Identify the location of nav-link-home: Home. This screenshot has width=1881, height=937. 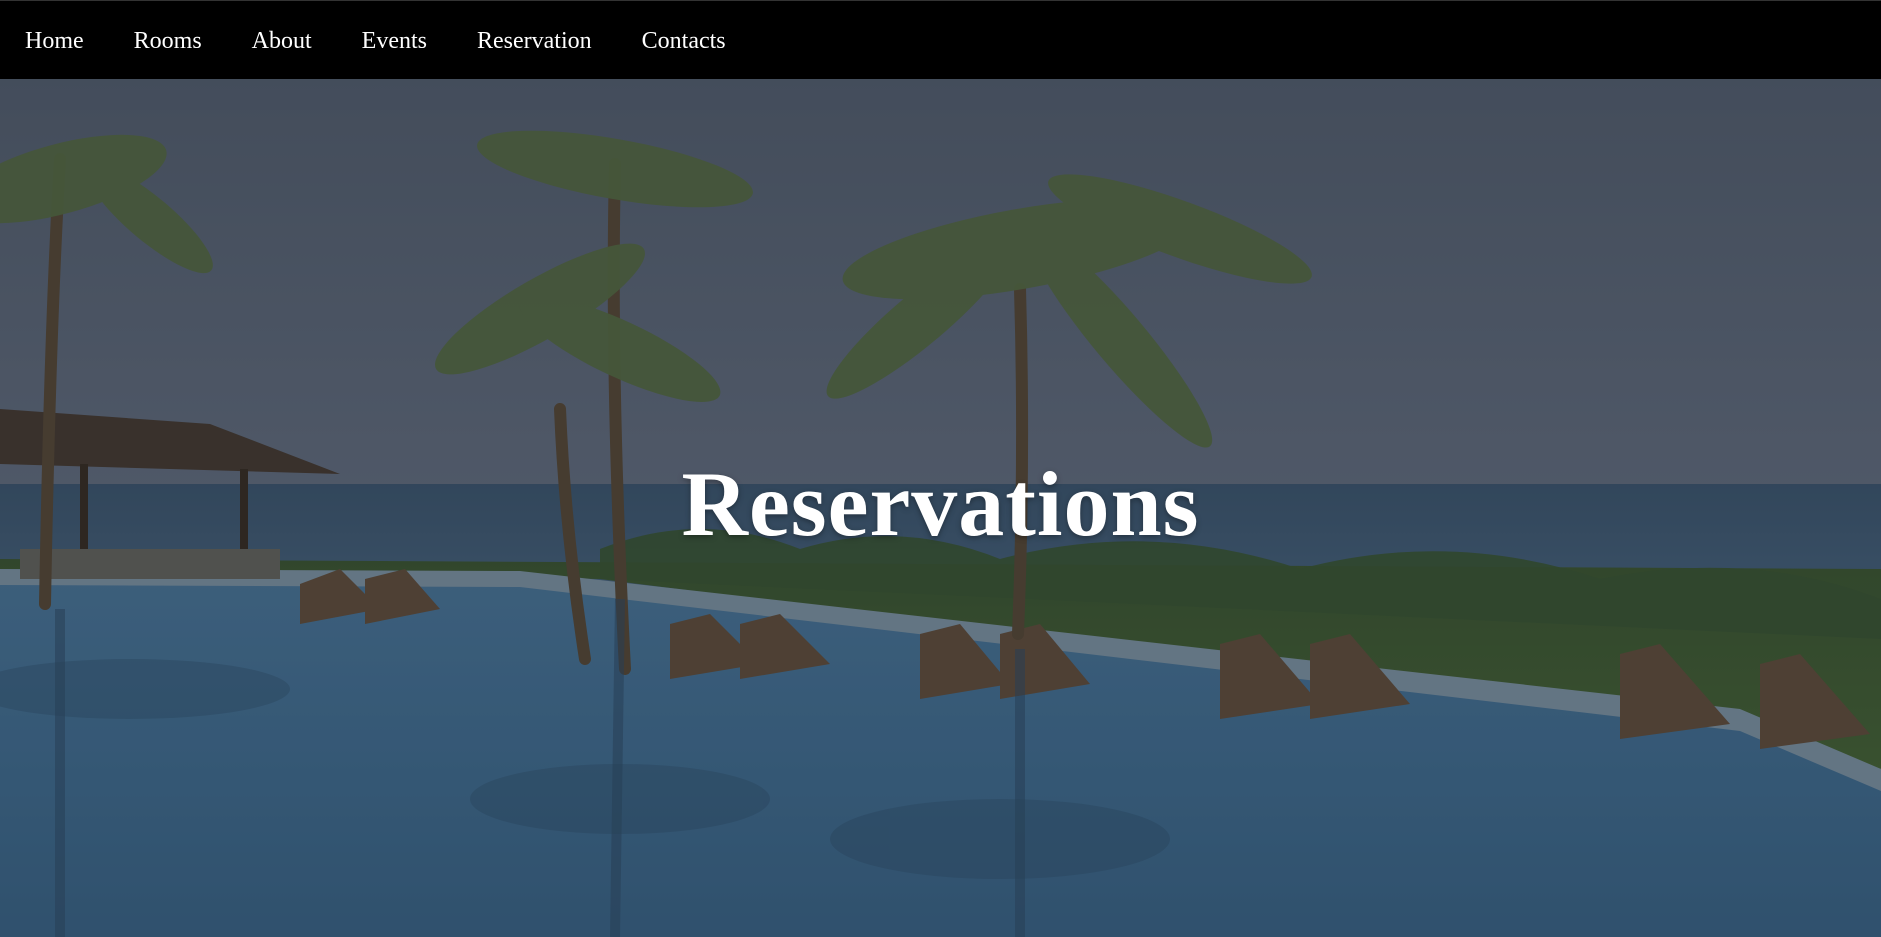
(54, 41).